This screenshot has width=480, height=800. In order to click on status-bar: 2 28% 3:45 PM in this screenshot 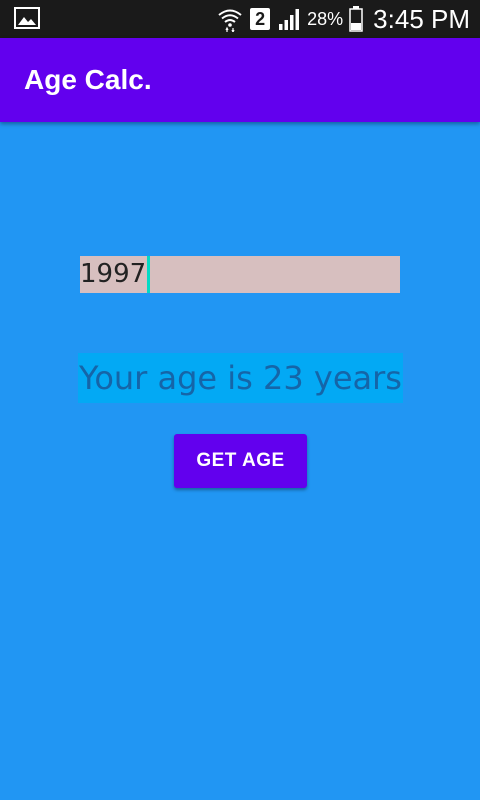, I will do `click(240, 19)`.